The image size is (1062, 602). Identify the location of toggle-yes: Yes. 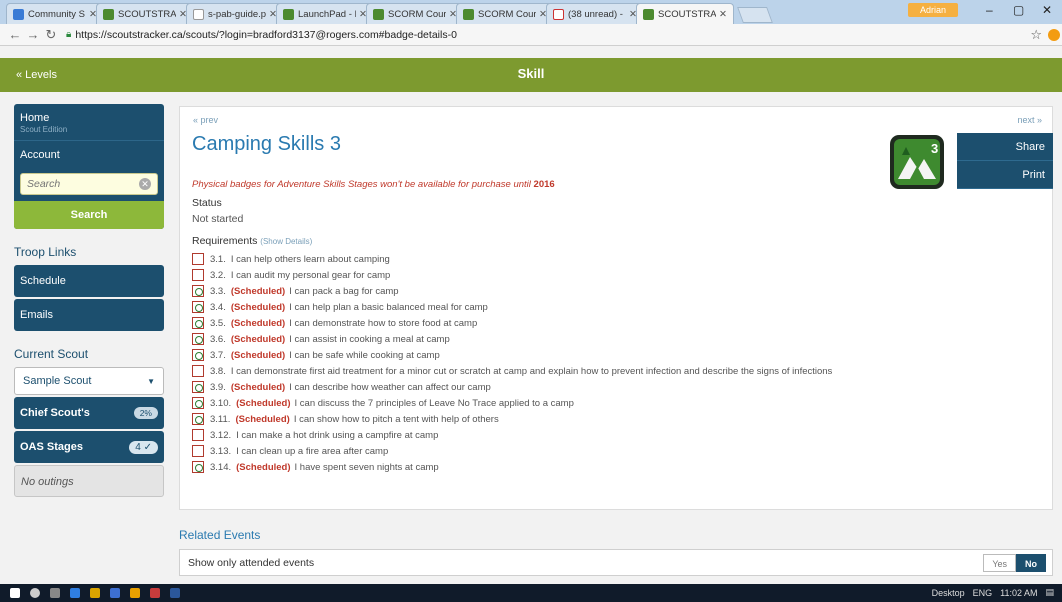
(999, 563).